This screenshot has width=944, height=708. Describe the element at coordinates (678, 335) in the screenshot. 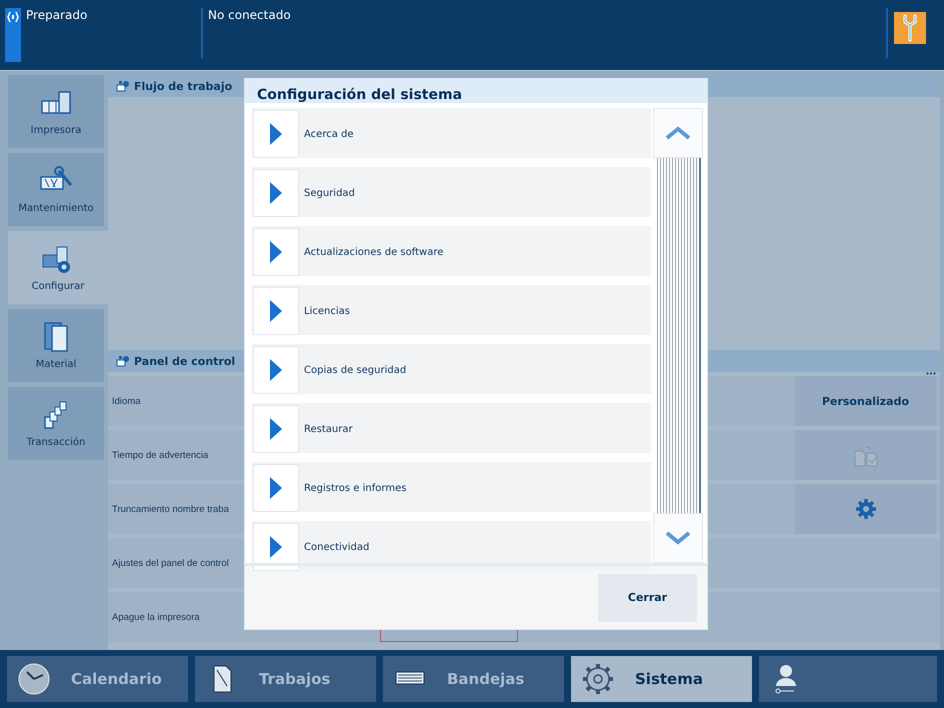

I see `scrollbar` at that location.